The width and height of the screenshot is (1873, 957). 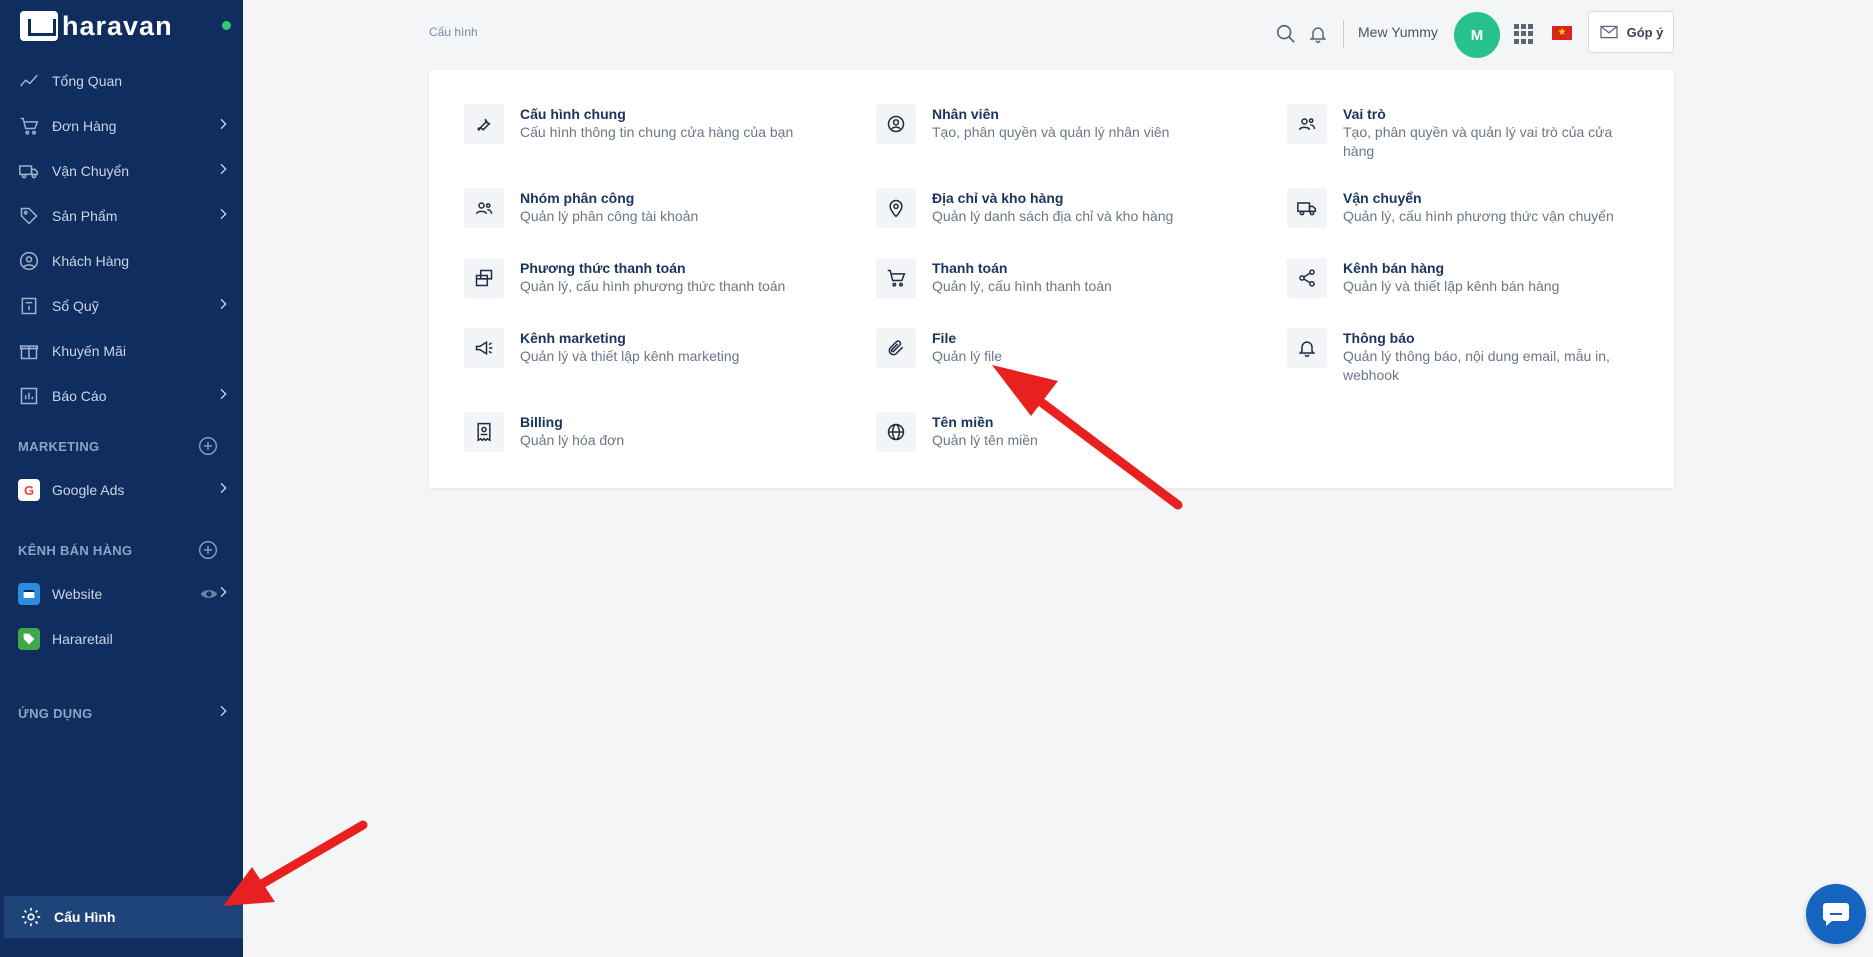 What do you see at coordinates (541, 422) in the screenshot?
I see `setting-title: Billing` at bounding box center [541, 422].